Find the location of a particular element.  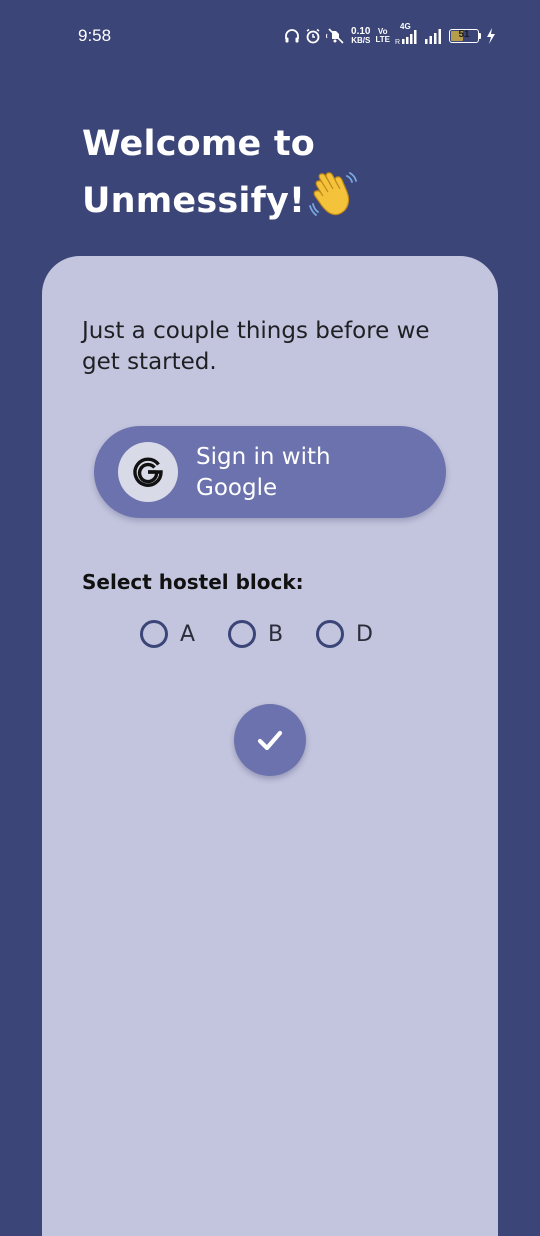

welcome-title-line1: Welcome to is located at coordinates (199, 144).